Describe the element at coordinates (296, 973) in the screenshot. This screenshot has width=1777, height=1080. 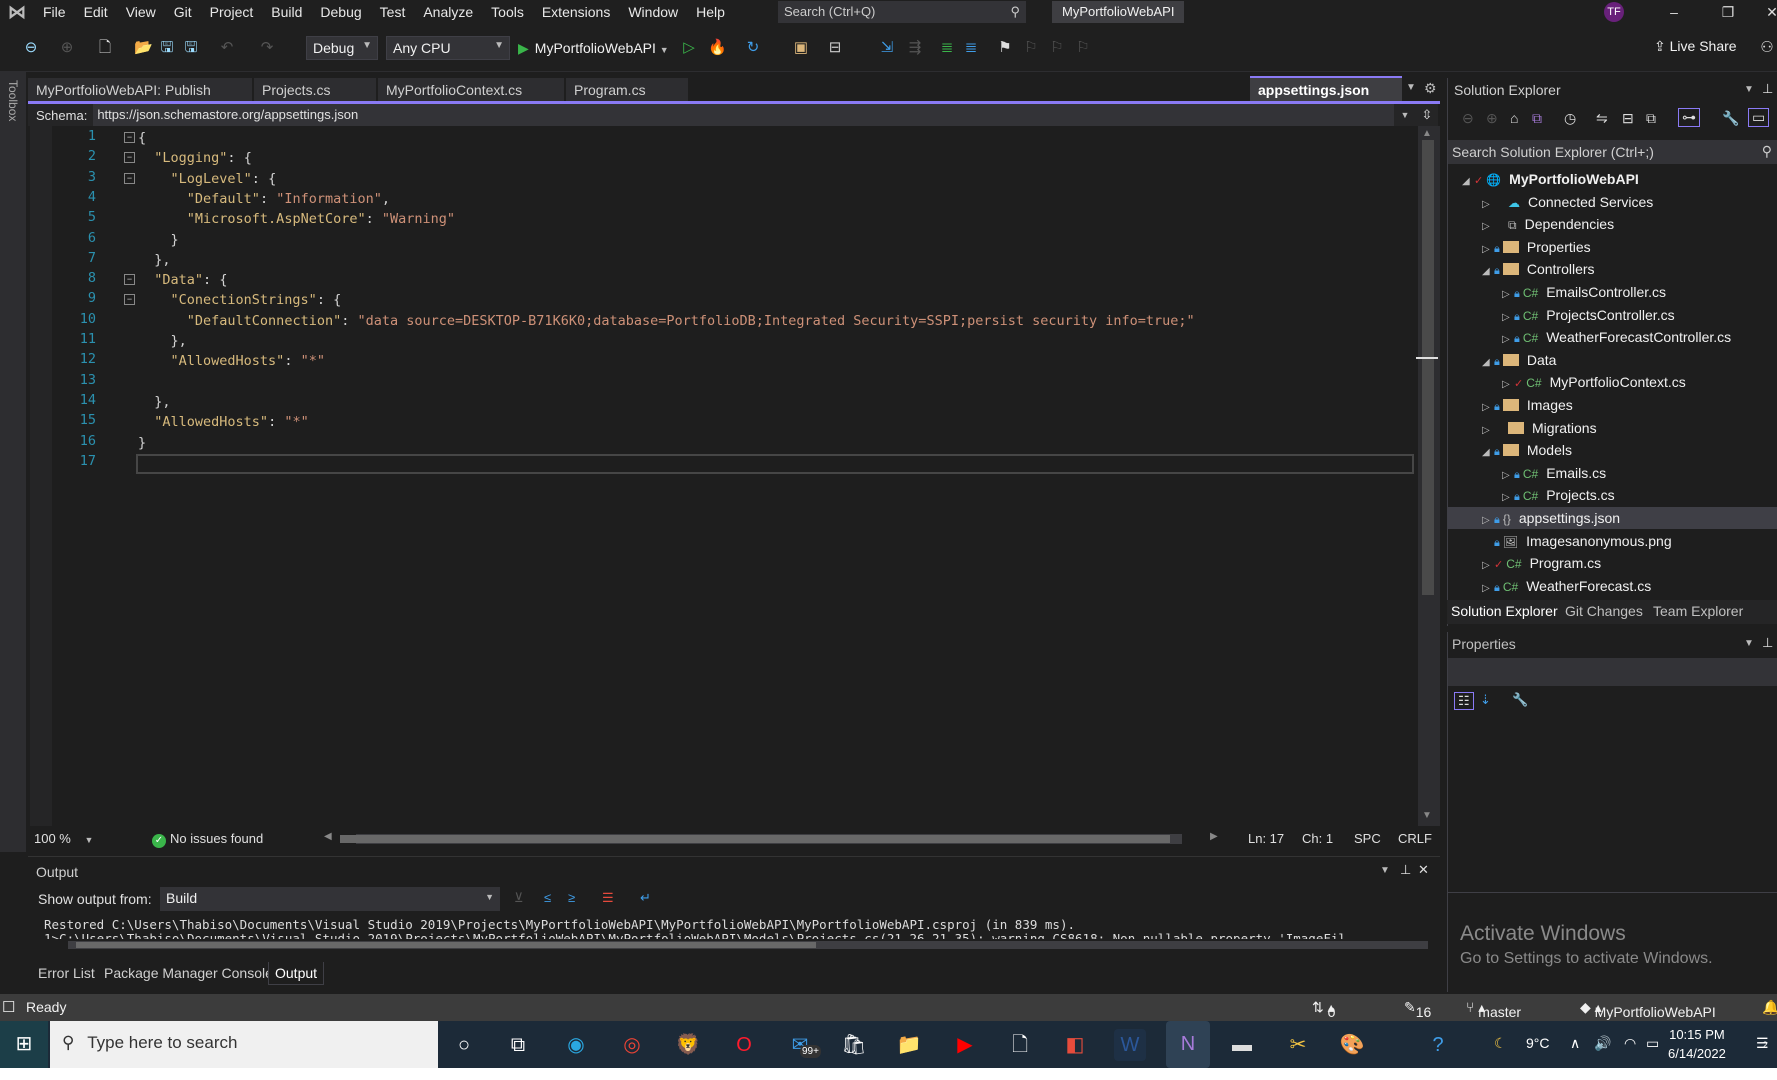
I see `tab-output: Output` at that location.